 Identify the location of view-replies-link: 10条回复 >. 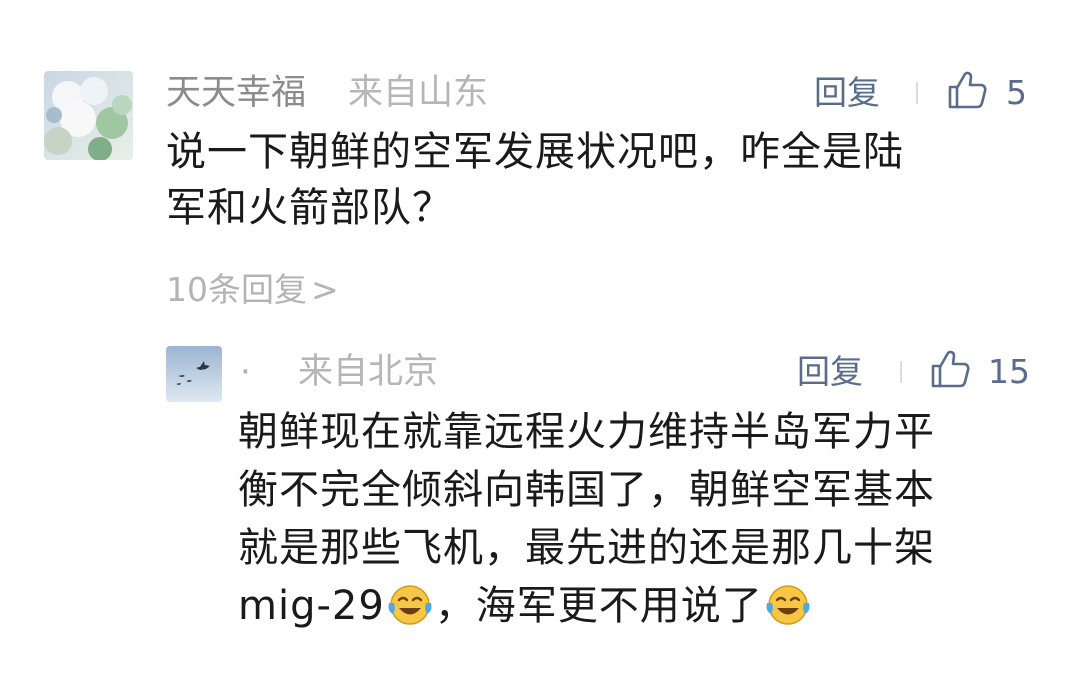
(252, 290).